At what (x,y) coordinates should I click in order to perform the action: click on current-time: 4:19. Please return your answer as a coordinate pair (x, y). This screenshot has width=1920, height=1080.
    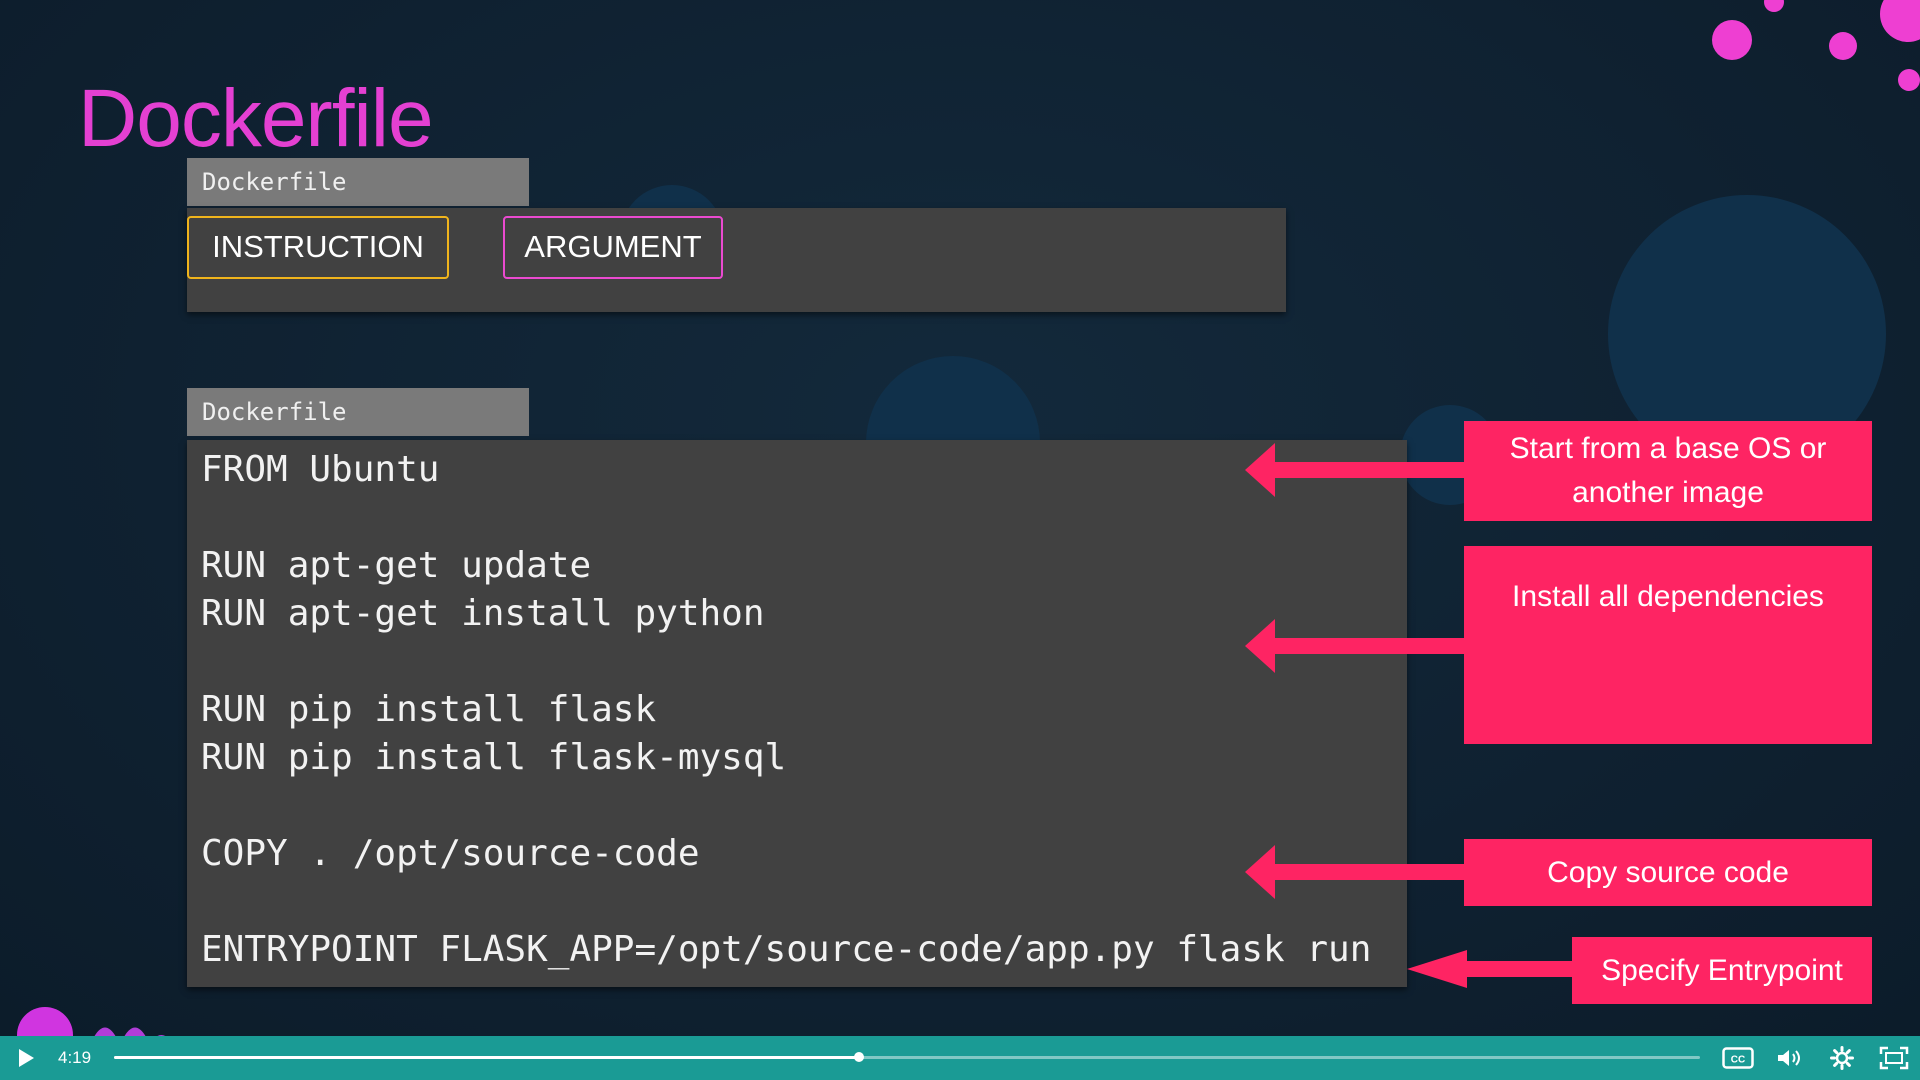
    Looking at the image, I should click on (75, 1057).